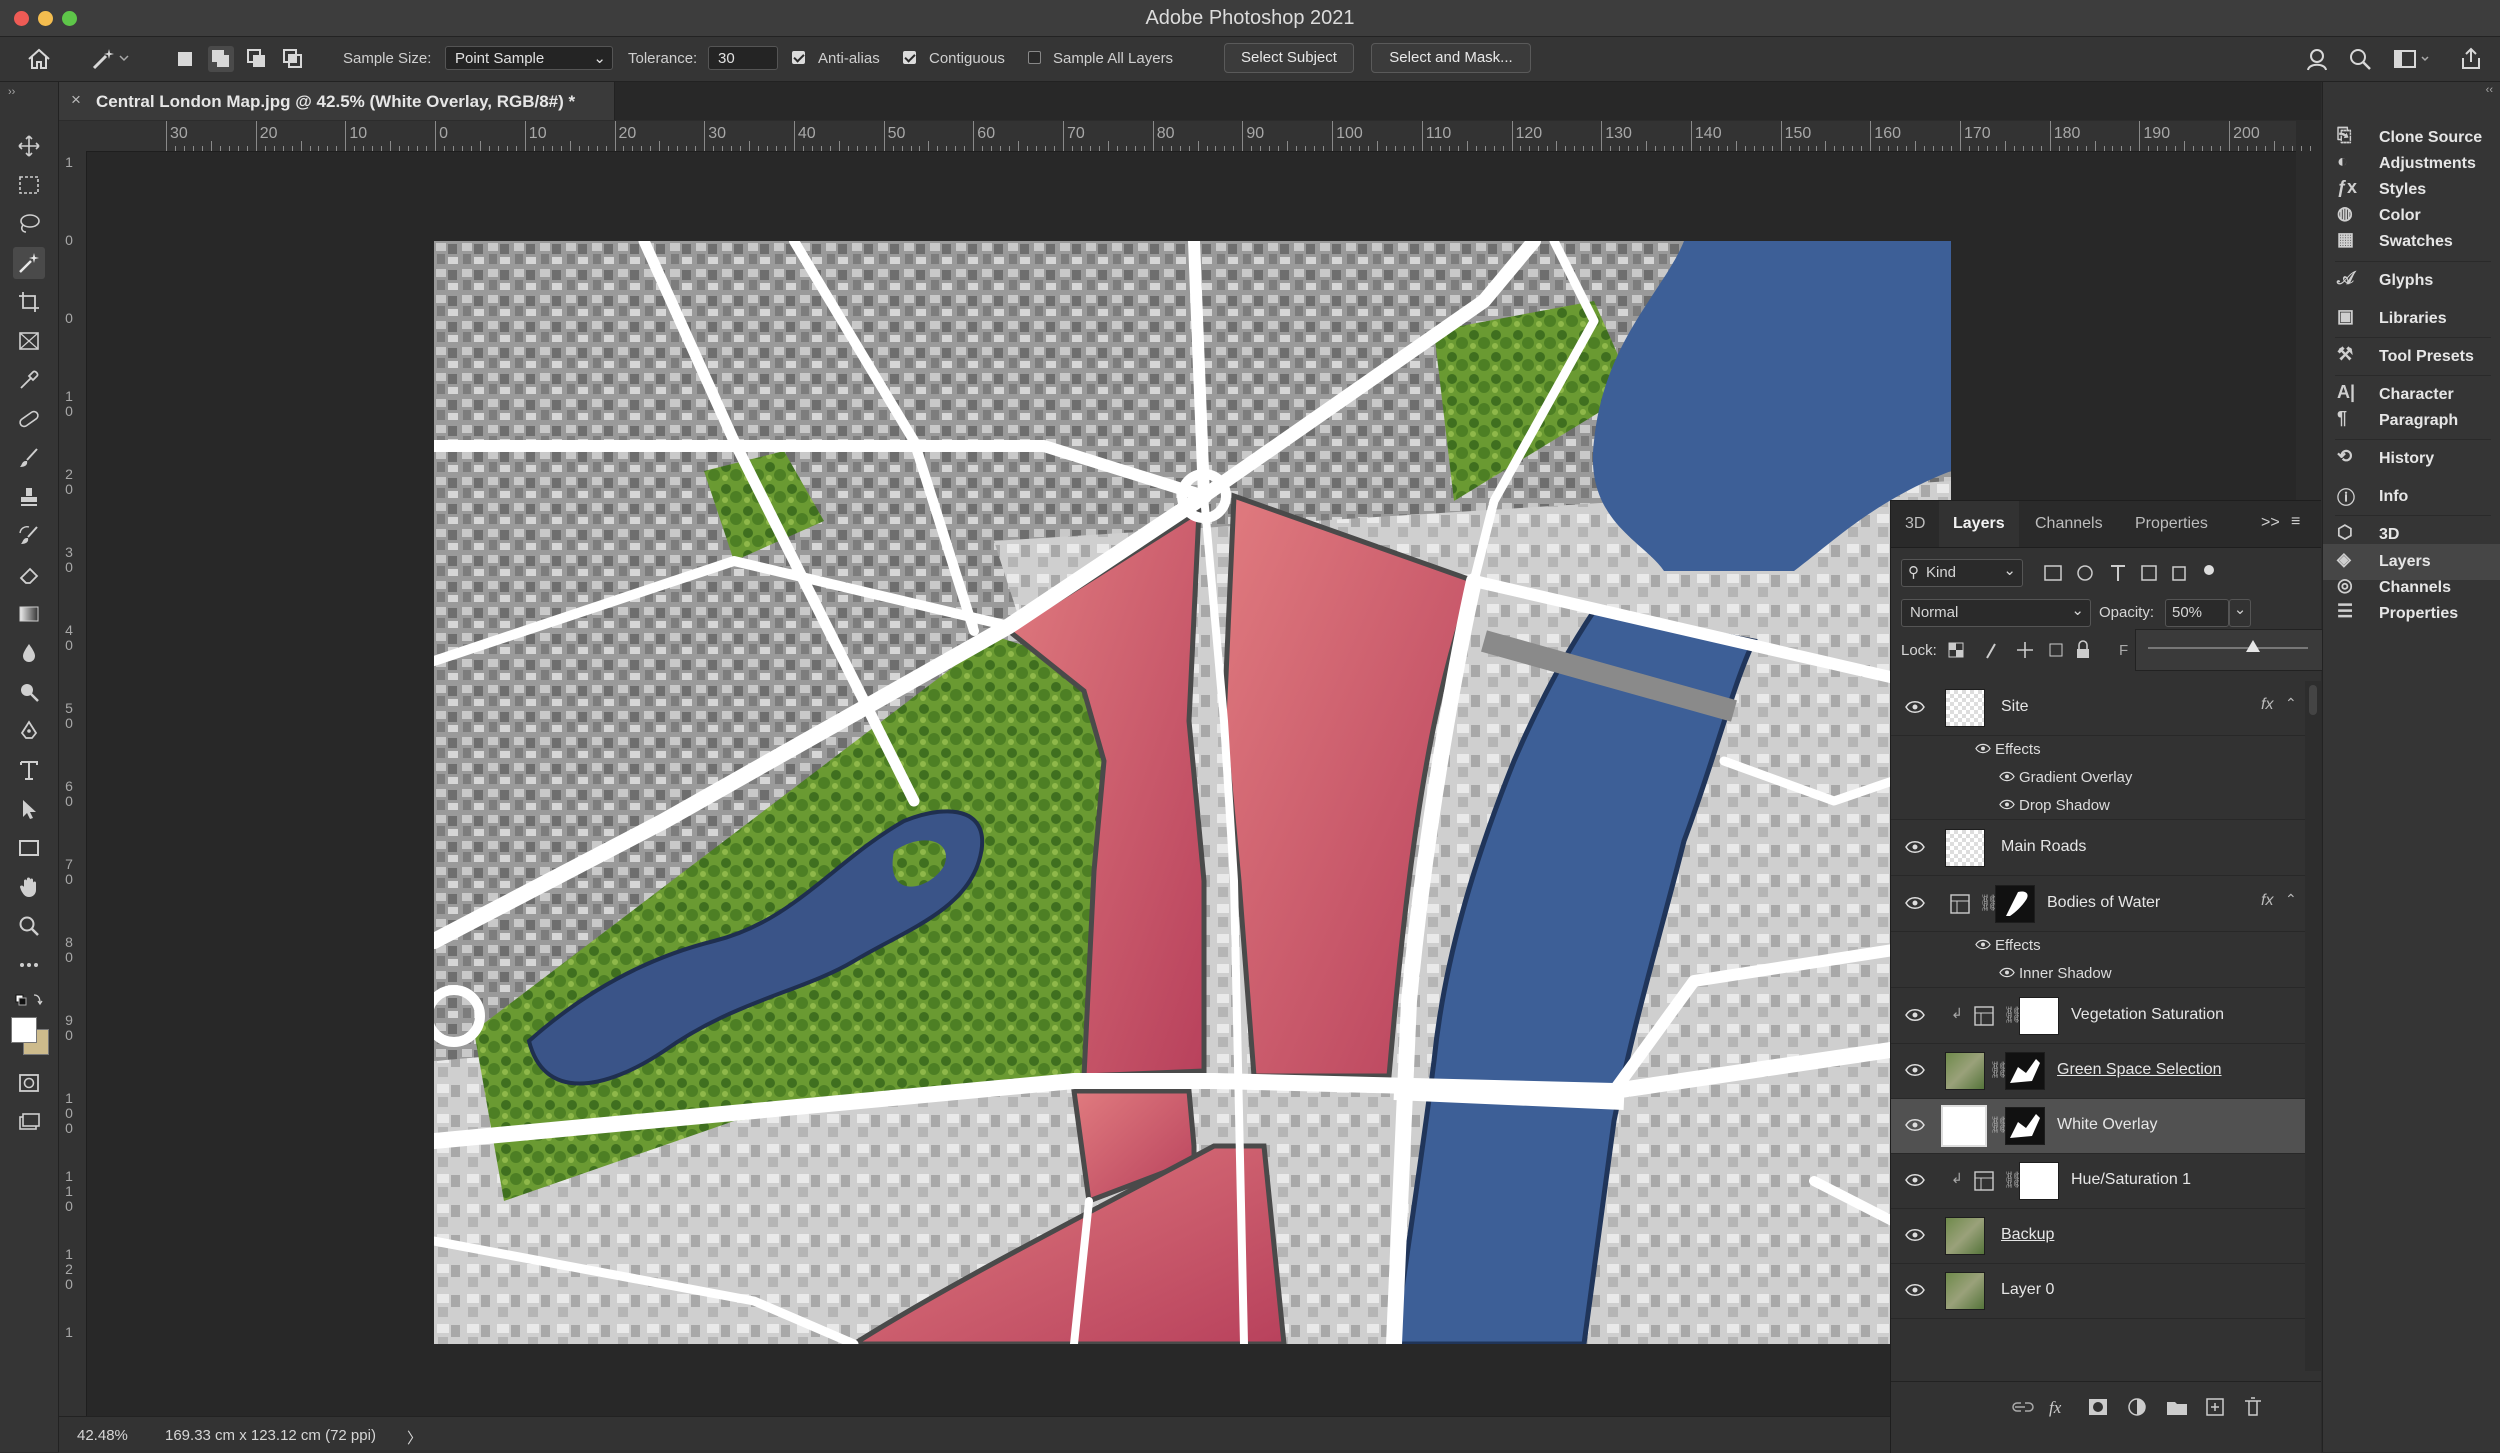 This screenshot has height=1453, width=2500. What do you see at coordinates (2410, 59) in the screenshot?
I see `workspace-icon` at bounding box center [2410, 59].